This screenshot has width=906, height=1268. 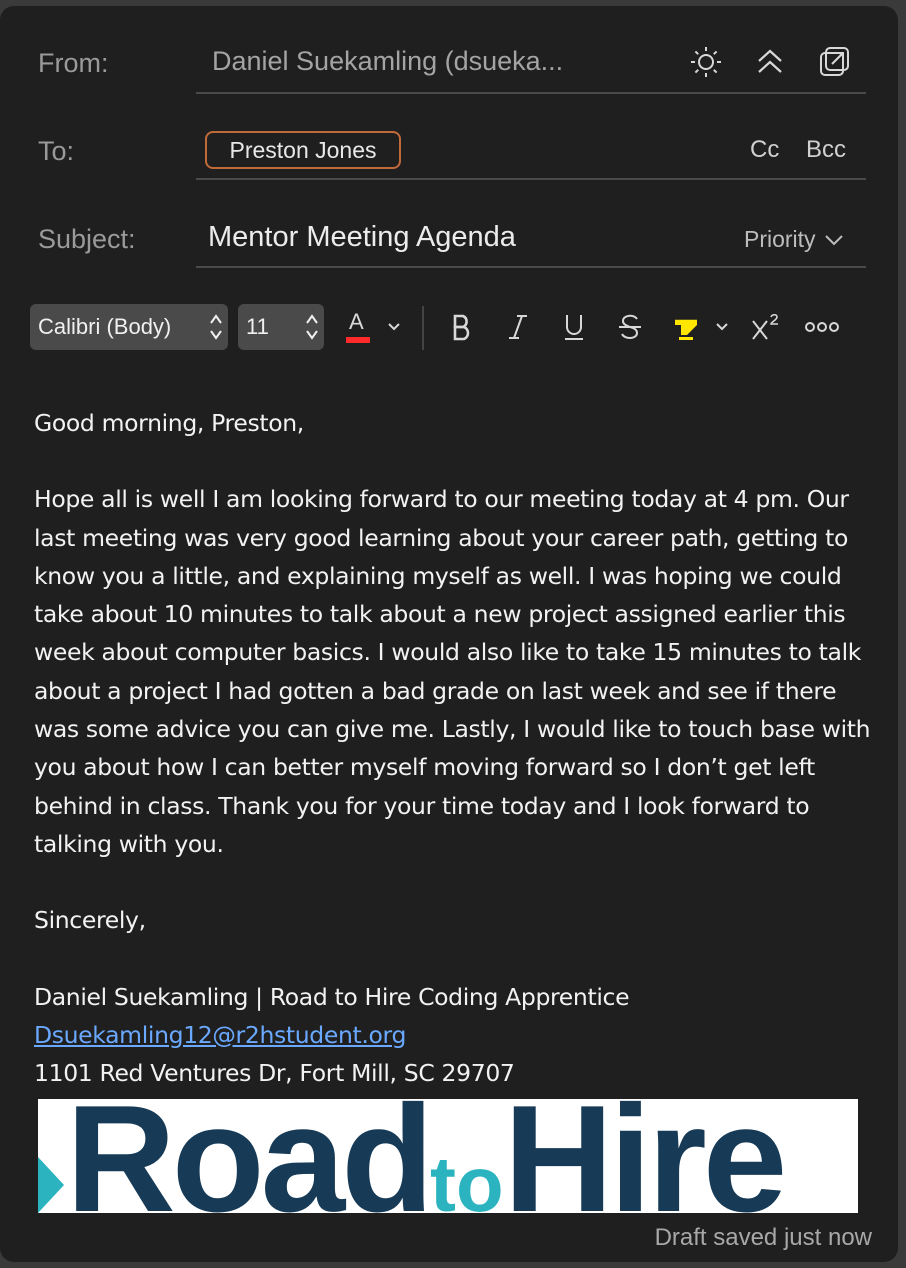 What do you see at coordinates (169, 423) in the screenshot?
I see `greeting: Good morning, Preston,` at bounding box center [169, 423].